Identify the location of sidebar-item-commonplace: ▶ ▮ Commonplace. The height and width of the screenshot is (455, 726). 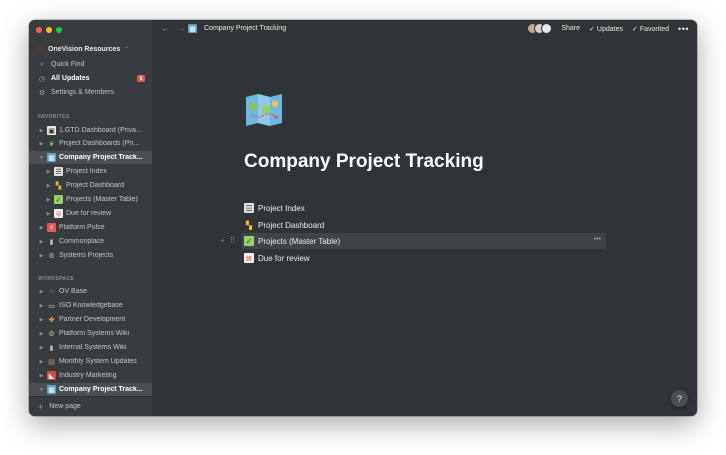
(90, 241).